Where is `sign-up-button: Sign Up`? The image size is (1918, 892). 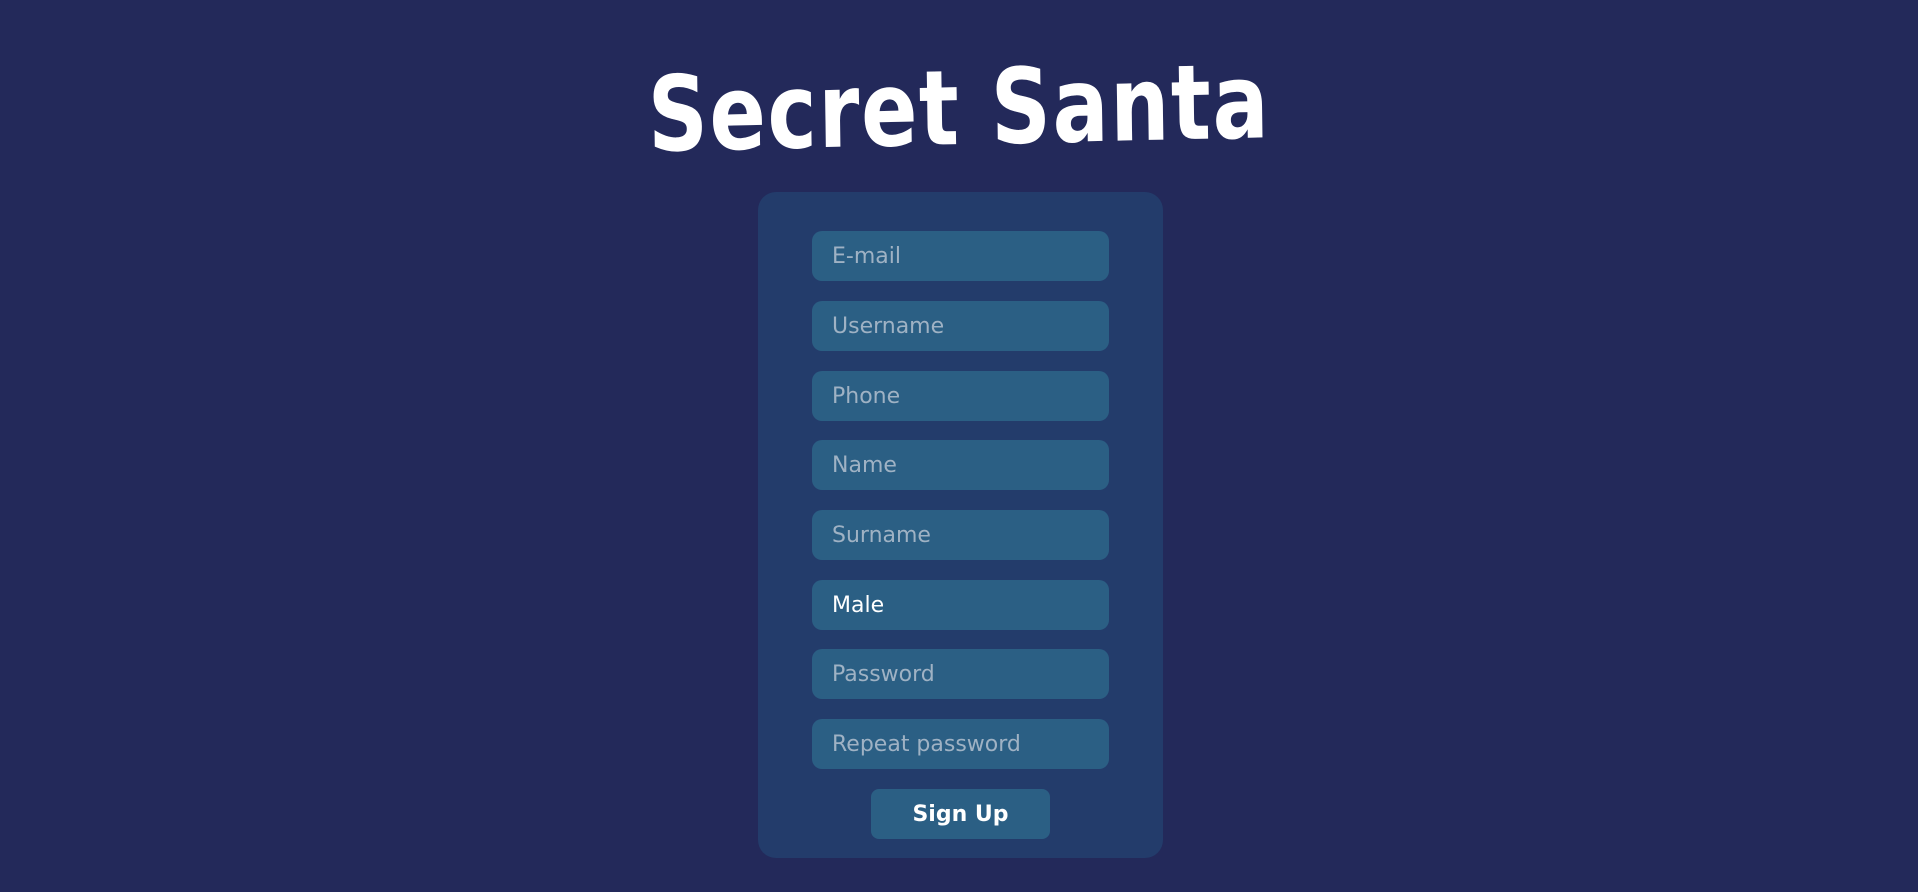
sign-up-button: Sign Up is located at coordinates (960, 814).